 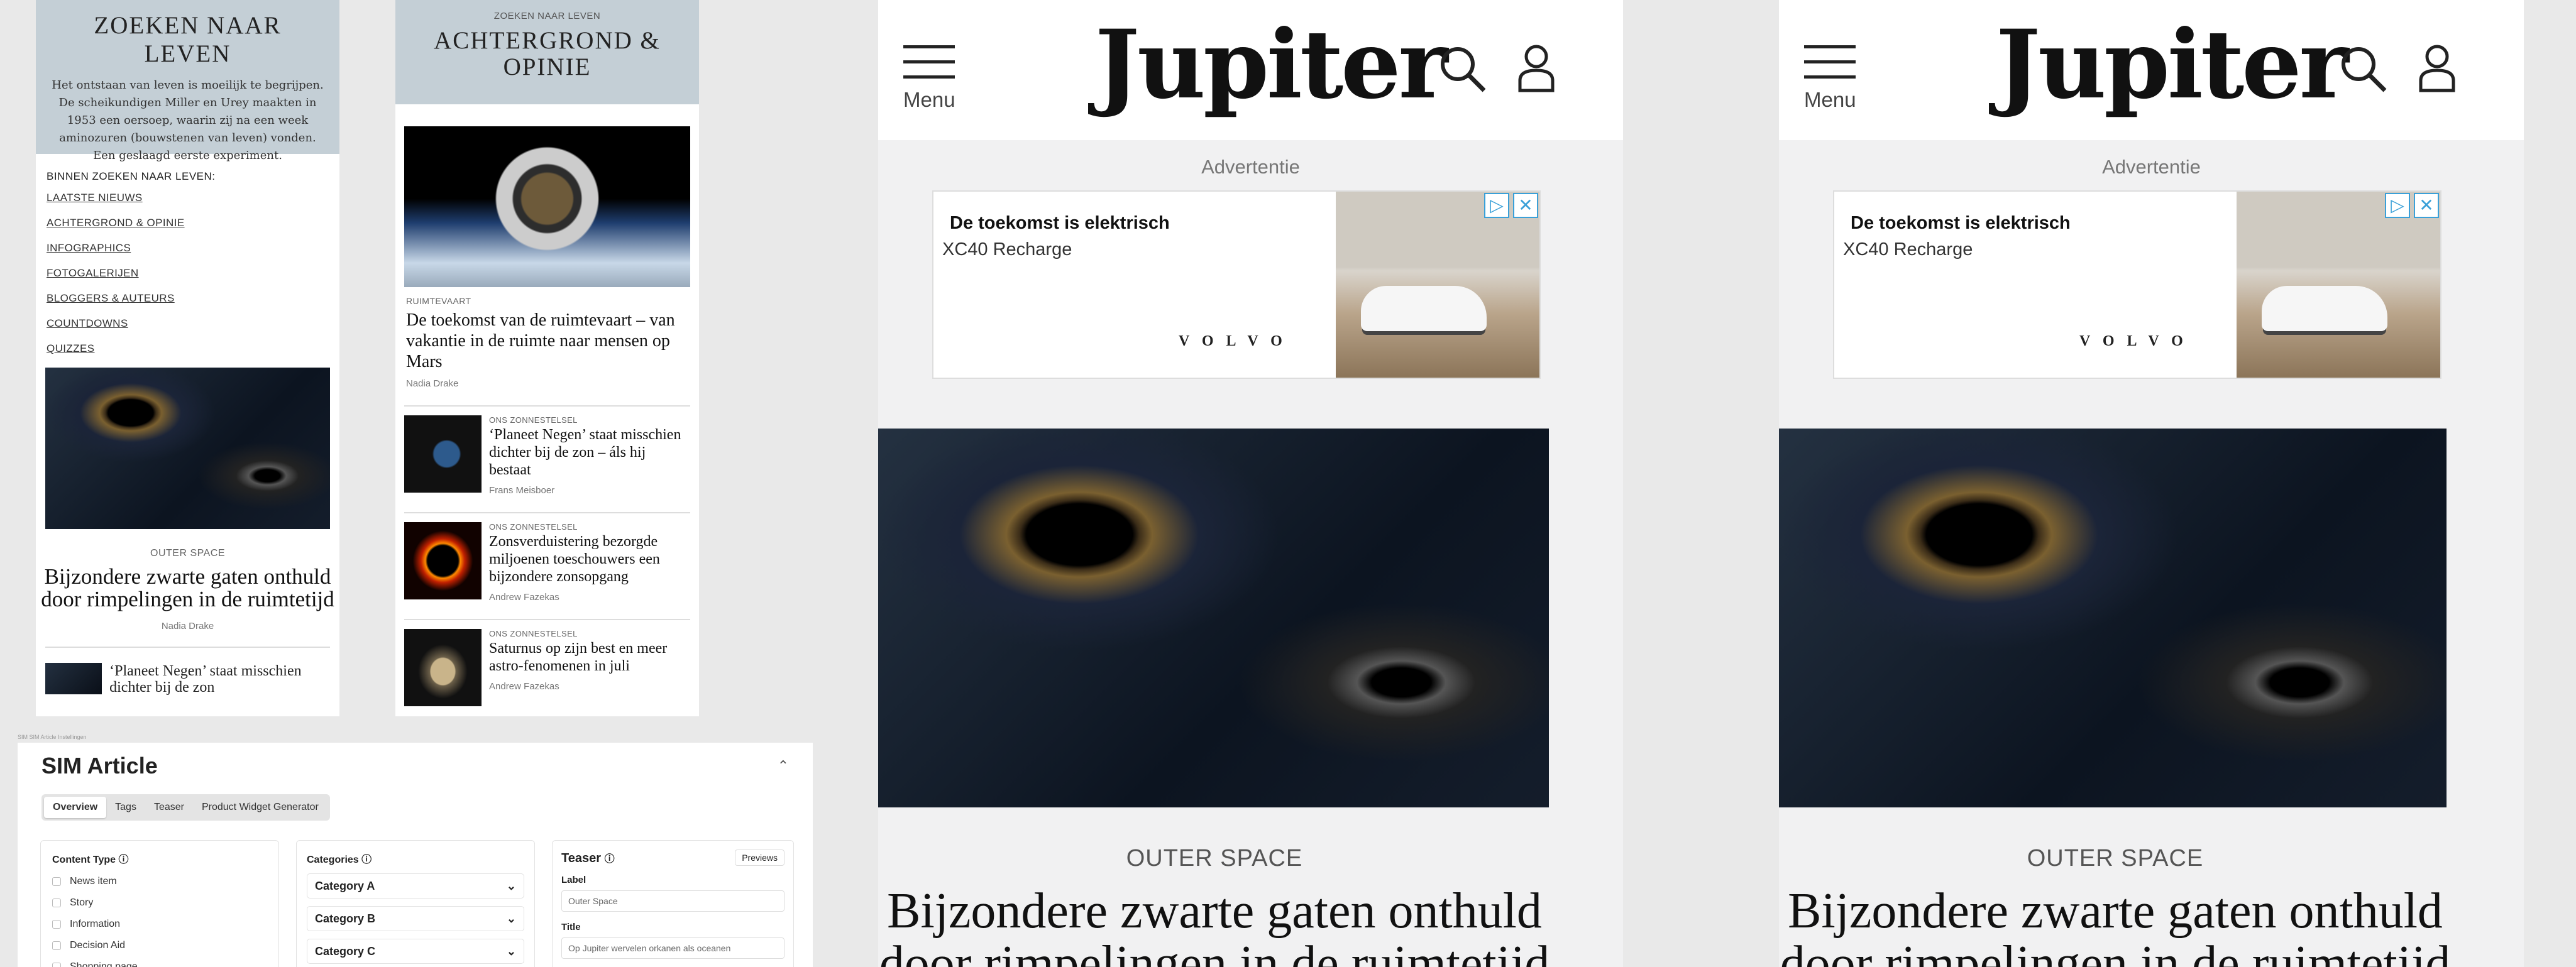 What do you see at coordinates (333, 860) in the screenshot?
I see `categories-label: Categories` at bounding box center [333, 860].